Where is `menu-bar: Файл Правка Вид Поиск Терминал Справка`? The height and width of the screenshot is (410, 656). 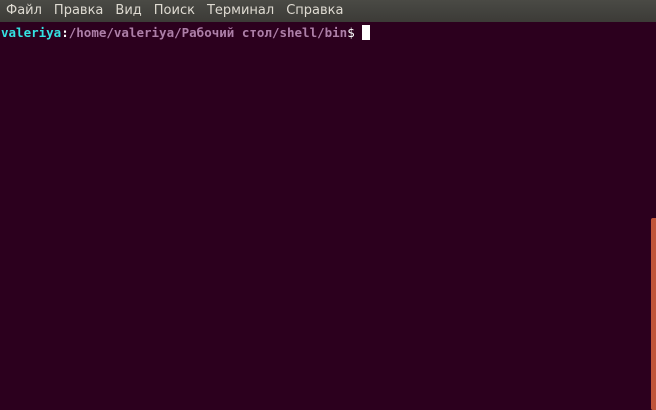 menu-bar: Файл Правка Вид Поиск Терминал Справка is located at coordinates (328, 11).